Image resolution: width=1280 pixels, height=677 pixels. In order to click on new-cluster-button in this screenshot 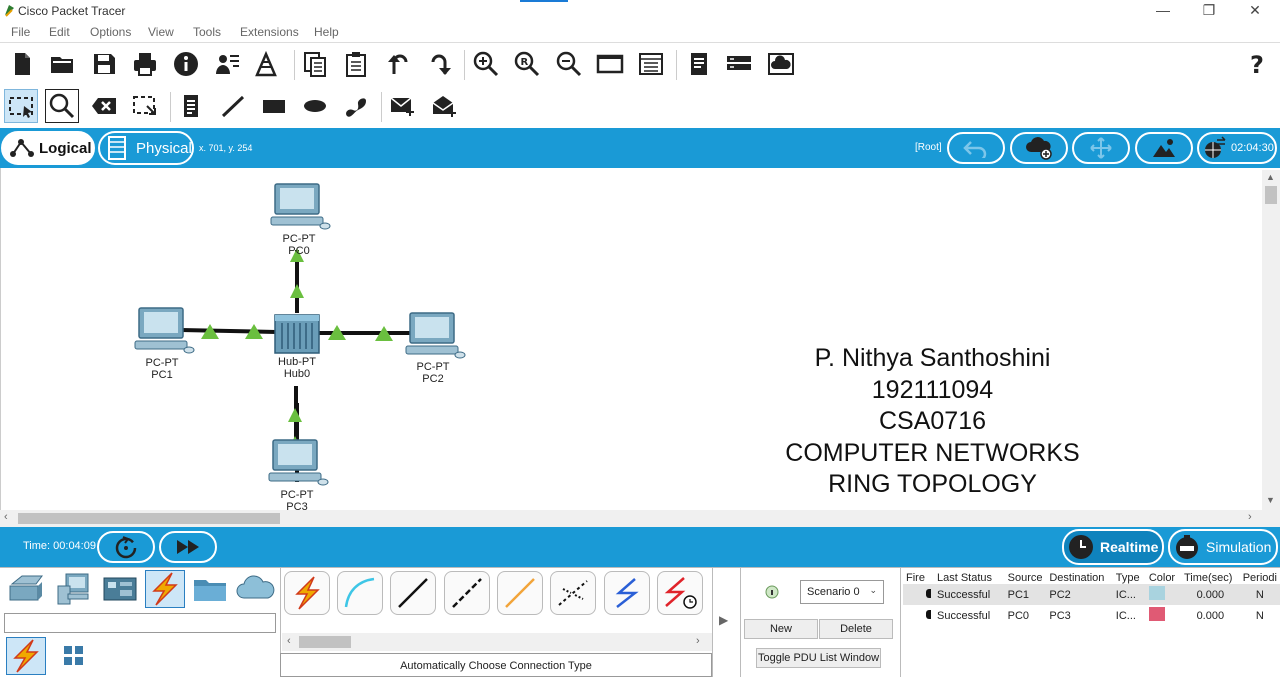, I will do `click(1039, 148)`.